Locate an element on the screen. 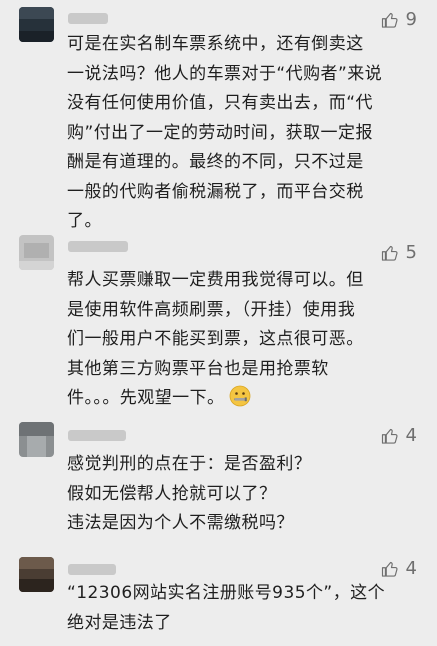 The height and width of the screenshot is (646, 437). zipper-mouth-emoji-icon is located at coordinates (240, 396).